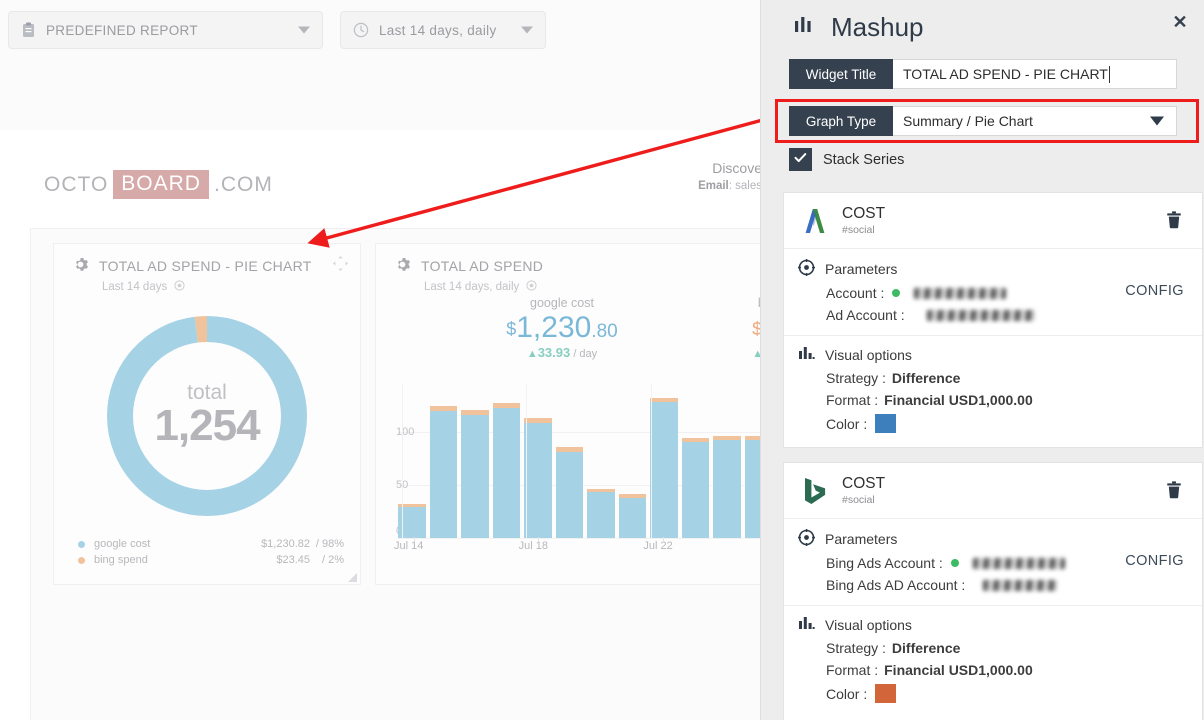 The width and height of the screenshot is (1204, 720). I want to click on resize-handle, so click(352, 577).